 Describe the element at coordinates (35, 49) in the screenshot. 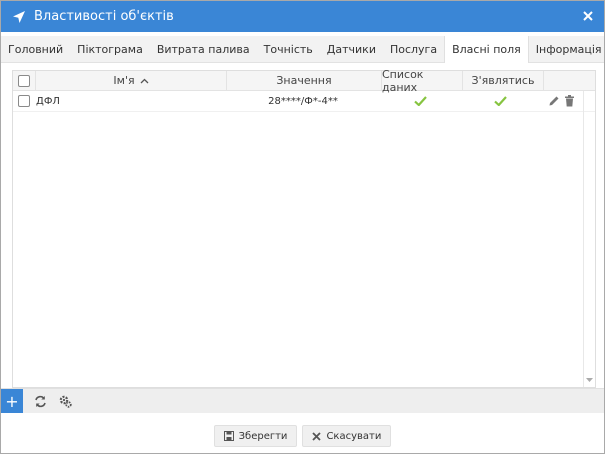

I see `tab-main: Головний` at that location.